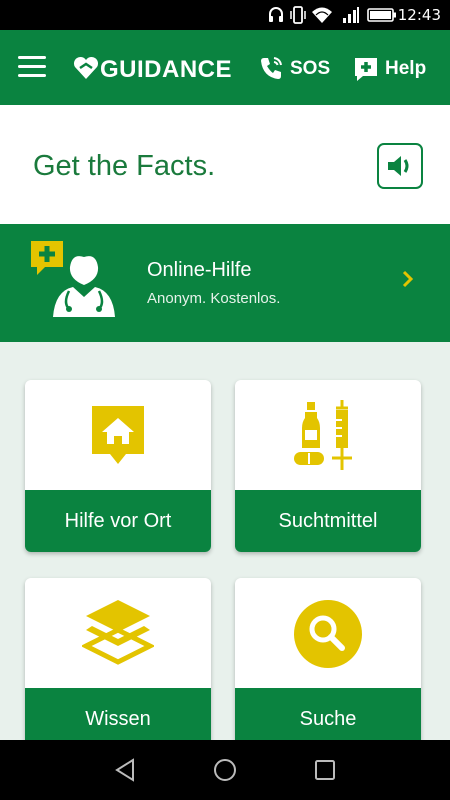 This screenshot has width=450, height=800. Describe the element at coordinates (118, 466) in the screenshot. I see `card-hilfe-vor-ort: Hilfe vor Ort` at that location.